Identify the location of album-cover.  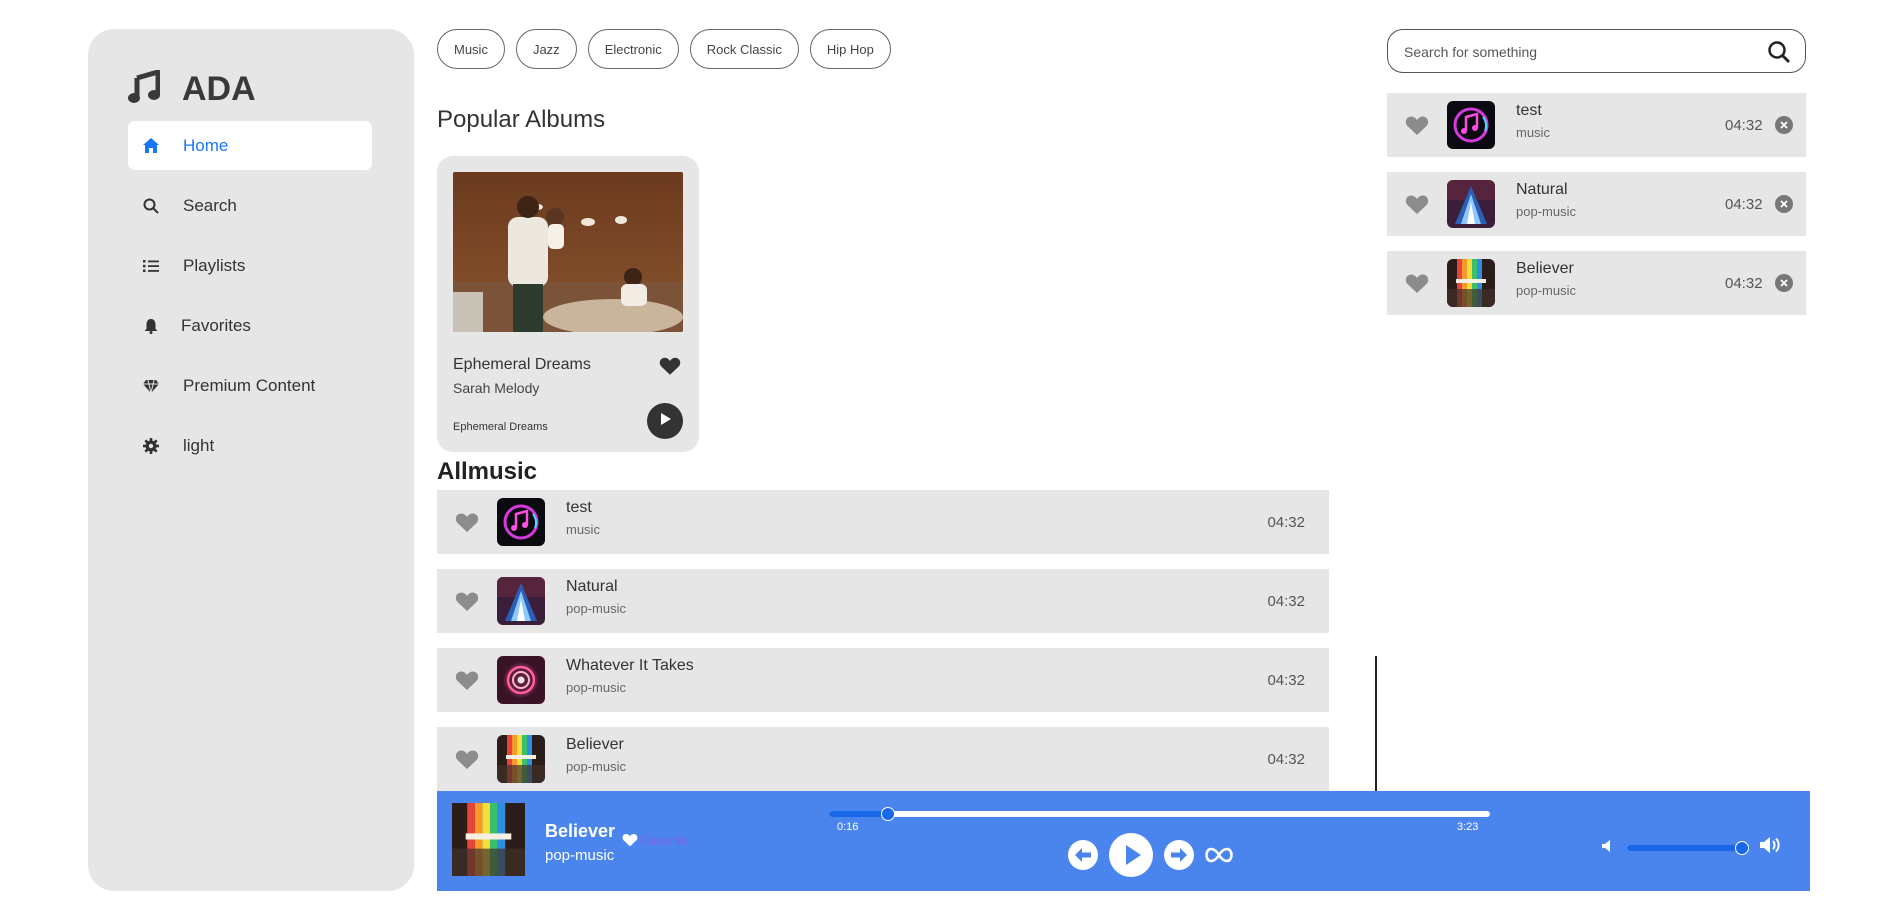
(568, 252).